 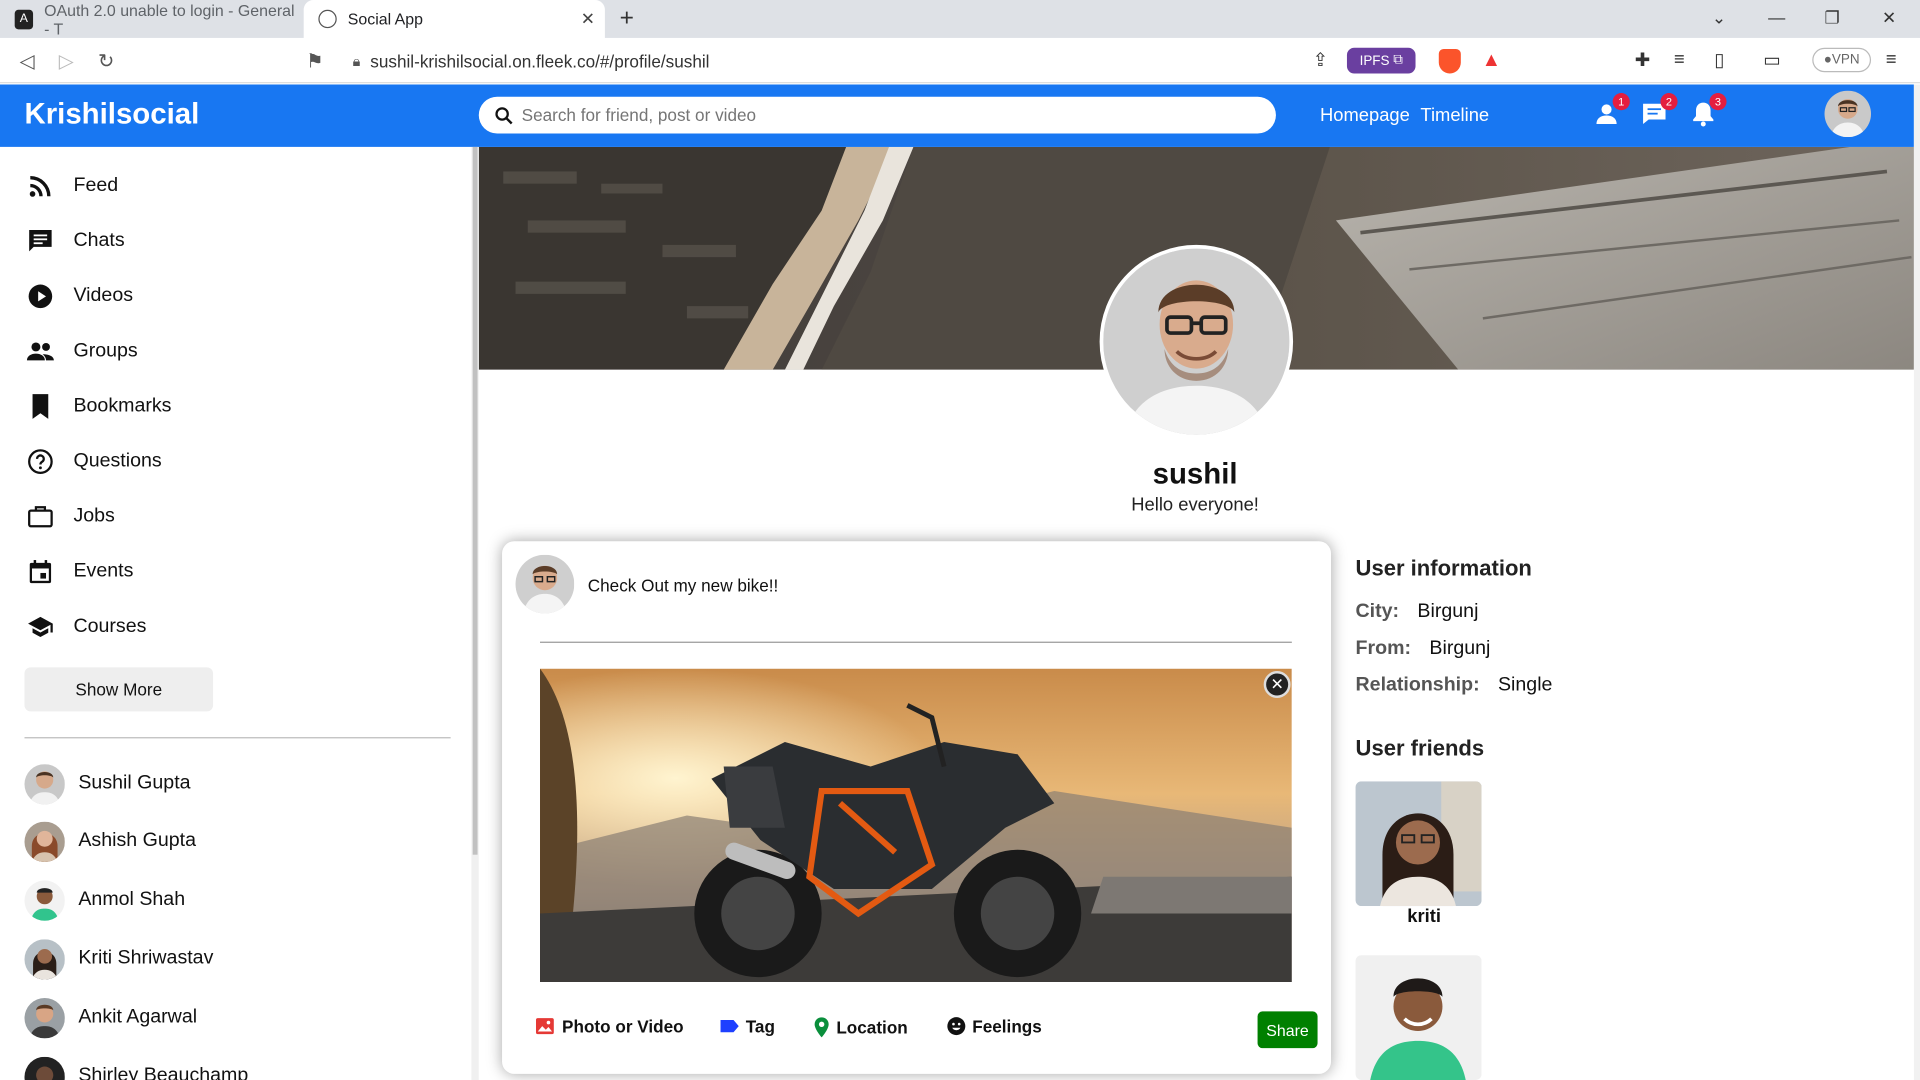 What do you see at coordinates (1454, 115) in the screenshot?
I see `timeline-link: Timeline` at bounding box center [1454, 115].